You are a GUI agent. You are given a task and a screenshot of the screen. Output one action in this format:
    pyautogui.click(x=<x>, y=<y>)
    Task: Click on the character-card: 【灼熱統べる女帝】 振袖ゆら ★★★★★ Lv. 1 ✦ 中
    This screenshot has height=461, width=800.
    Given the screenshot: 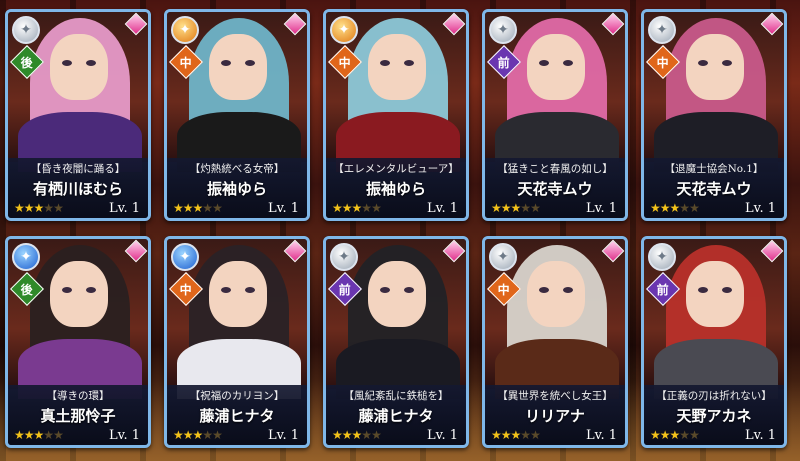 What is the action you would take?
    pyautogui.click(x=237, y=115)
    